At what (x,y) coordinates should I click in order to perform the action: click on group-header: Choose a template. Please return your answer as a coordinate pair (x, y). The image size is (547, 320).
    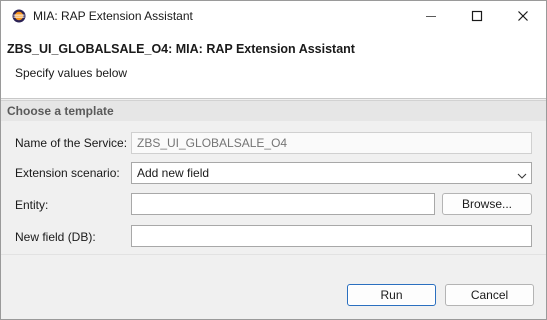
    Looking at the image, I should click on (273, 110).